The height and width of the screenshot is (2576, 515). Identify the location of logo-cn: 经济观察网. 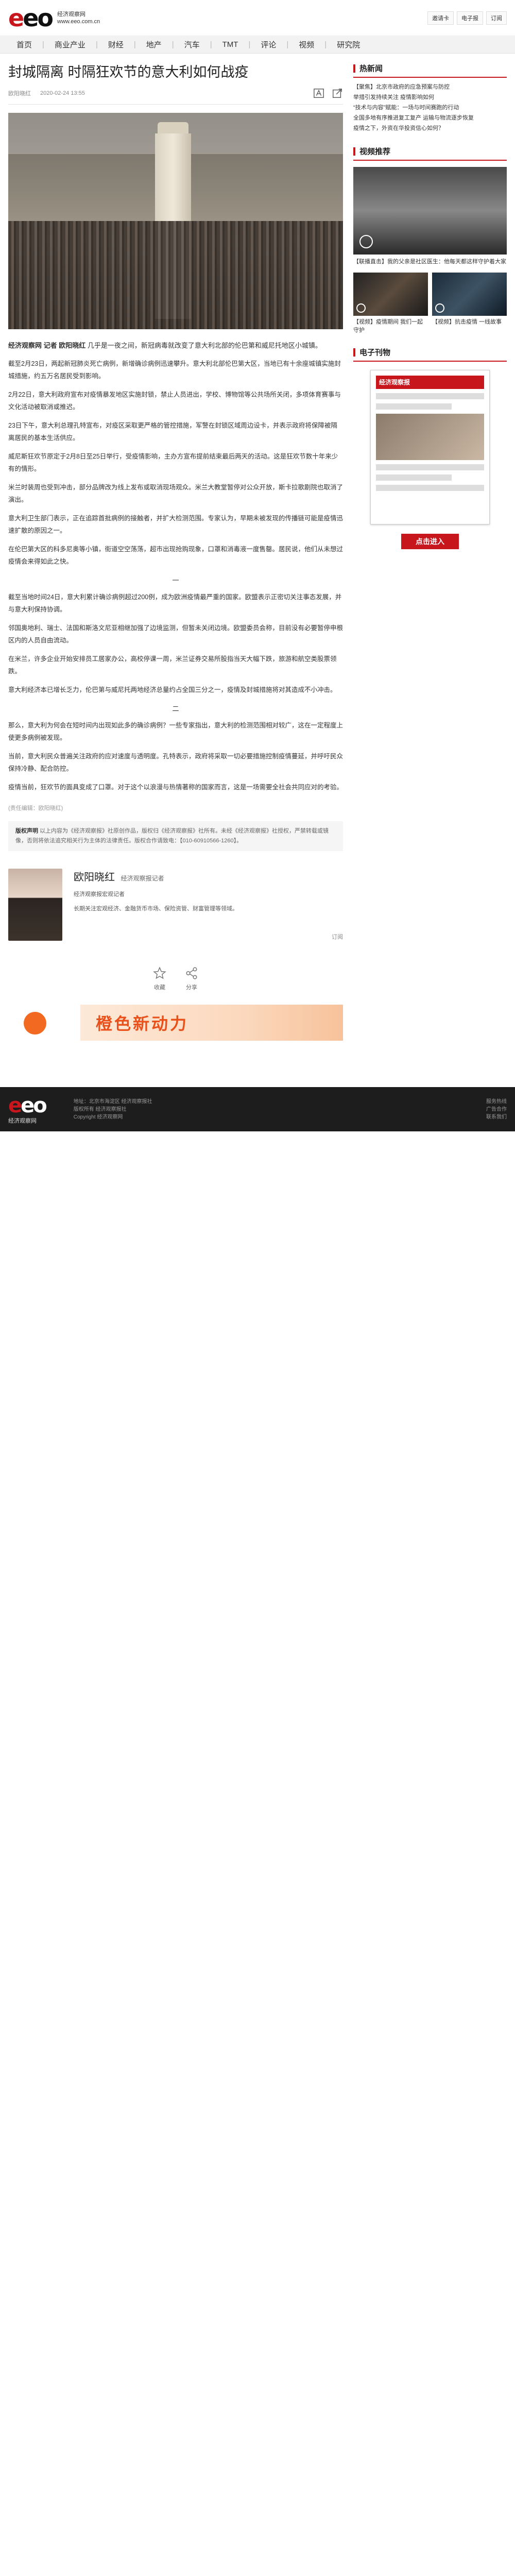
(71, 14).